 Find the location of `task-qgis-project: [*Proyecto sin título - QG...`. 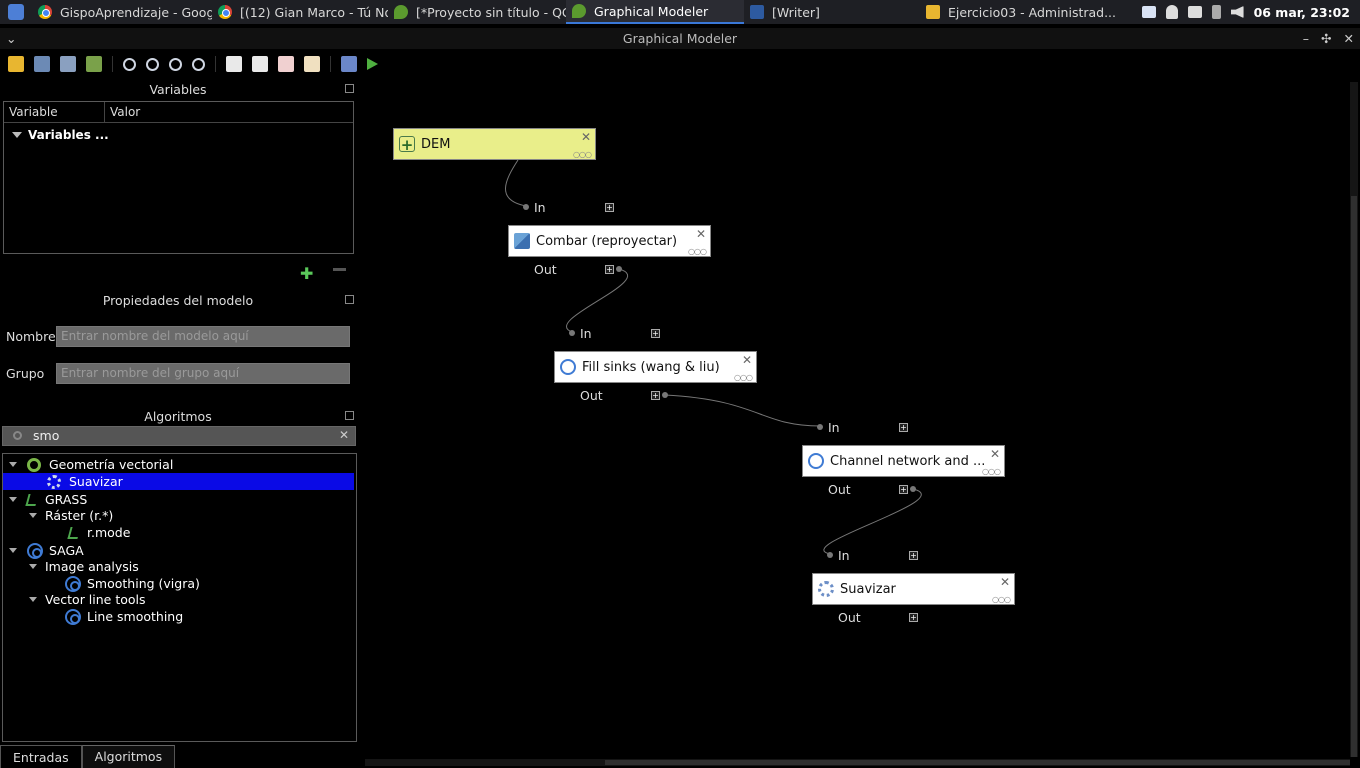

task-qgis-project: [*Proyecto sin título - QG... is located at coordinates (477, 12).